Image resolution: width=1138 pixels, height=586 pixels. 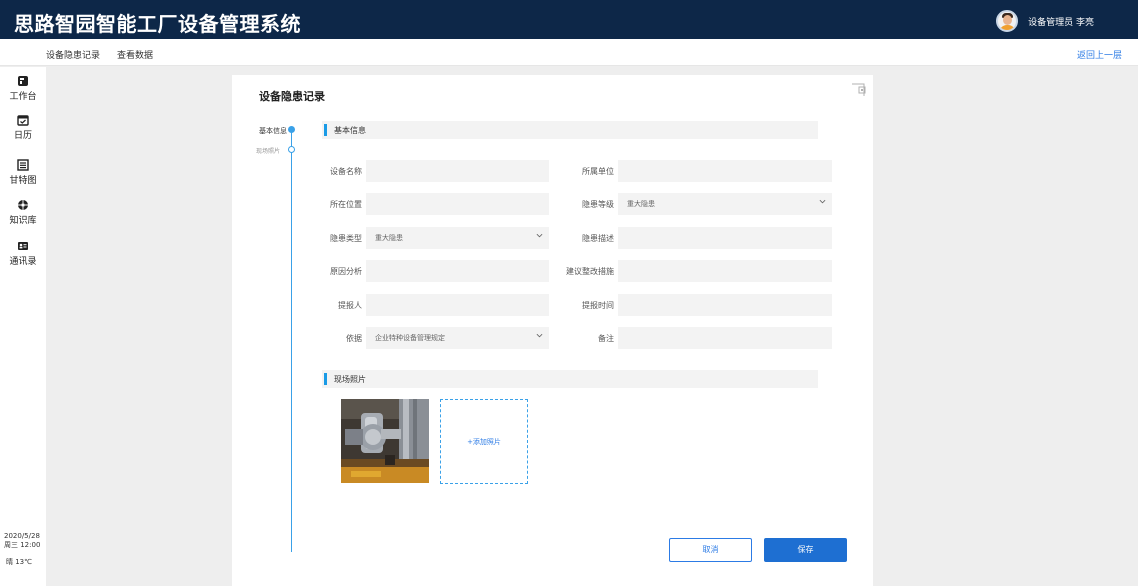 What do you see at coordinates (725, 271) in the screenshot?
I see `suggestion-input` at bounding box center [725, 271].